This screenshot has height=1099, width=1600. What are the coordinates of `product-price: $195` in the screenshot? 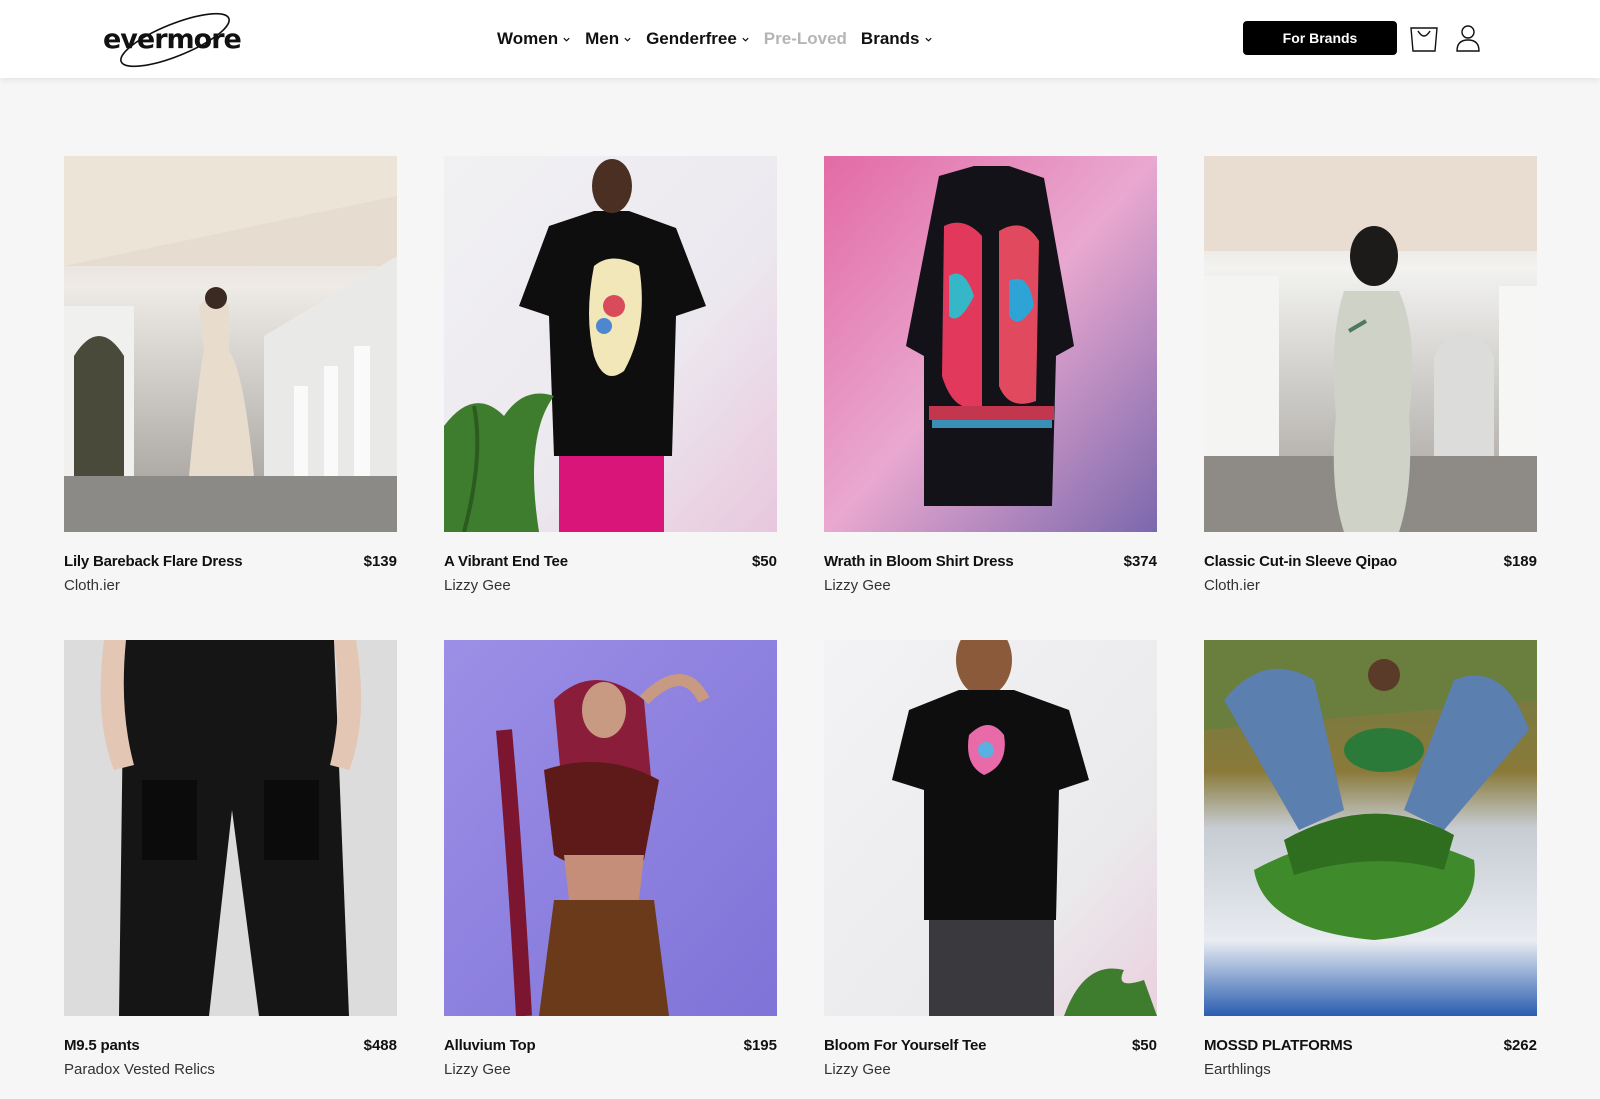 It's located at (760, 1045).